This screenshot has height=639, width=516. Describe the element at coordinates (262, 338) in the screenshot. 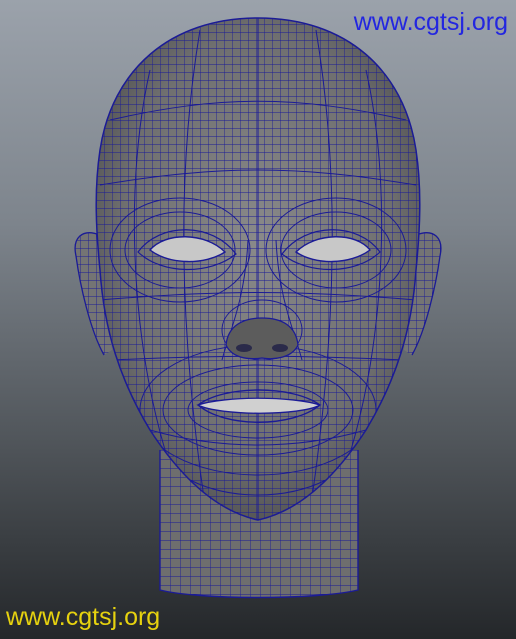

I see `nose` at that location.